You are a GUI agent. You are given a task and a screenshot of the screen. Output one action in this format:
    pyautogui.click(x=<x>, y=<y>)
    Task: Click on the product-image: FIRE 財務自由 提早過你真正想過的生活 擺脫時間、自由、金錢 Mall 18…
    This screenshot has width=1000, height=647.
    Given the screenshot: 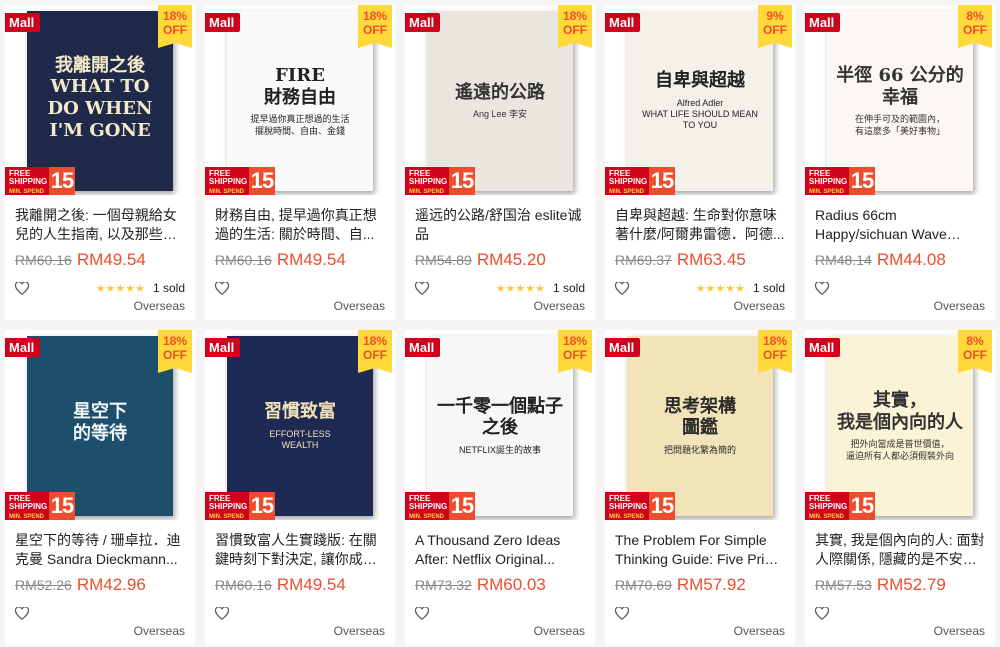 What is the action you would take?
    pyautogui.click(x=300, y=100)
    